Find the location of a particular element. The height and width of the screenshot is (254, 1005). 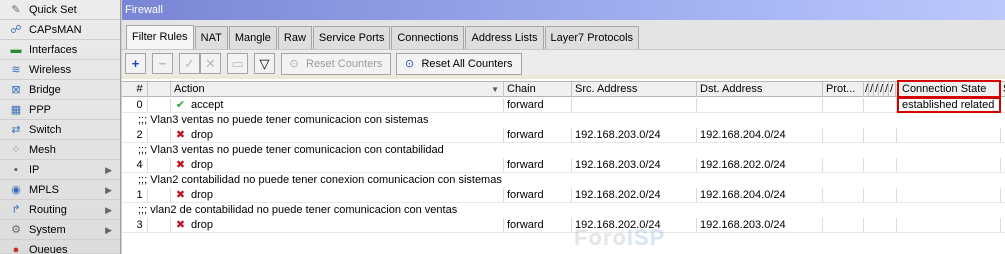

sidebar-item-capsman: ☍ CAPsMAN is located at coordinates (60, 30).